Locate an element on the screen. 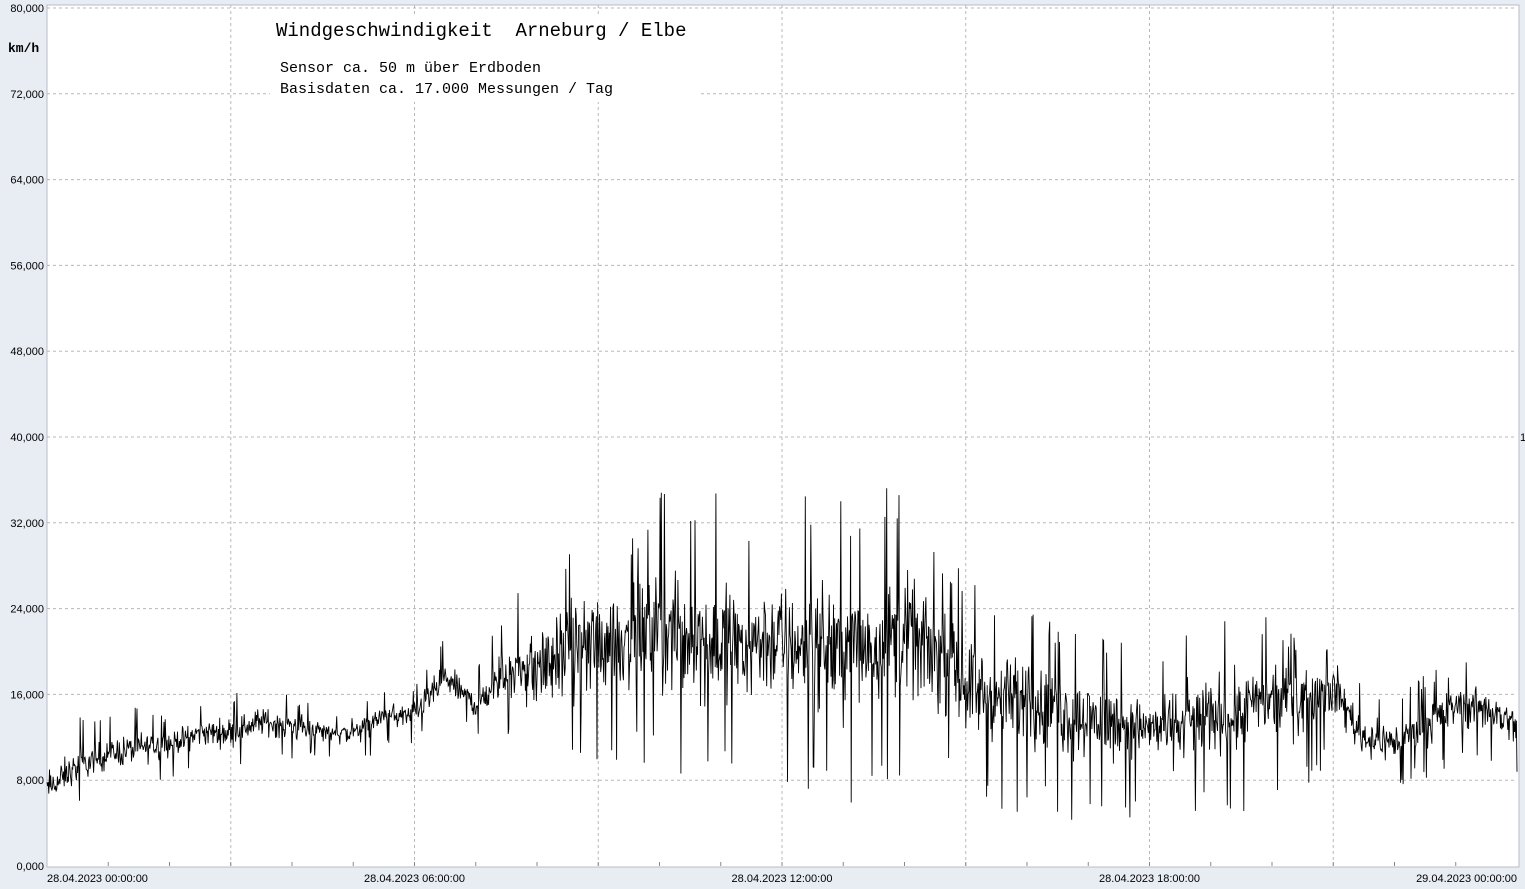 This screenshot has width=1525, height=889. x-tick-label: 28.04.2023 12:00:00 is located at coordinates (782, 879).